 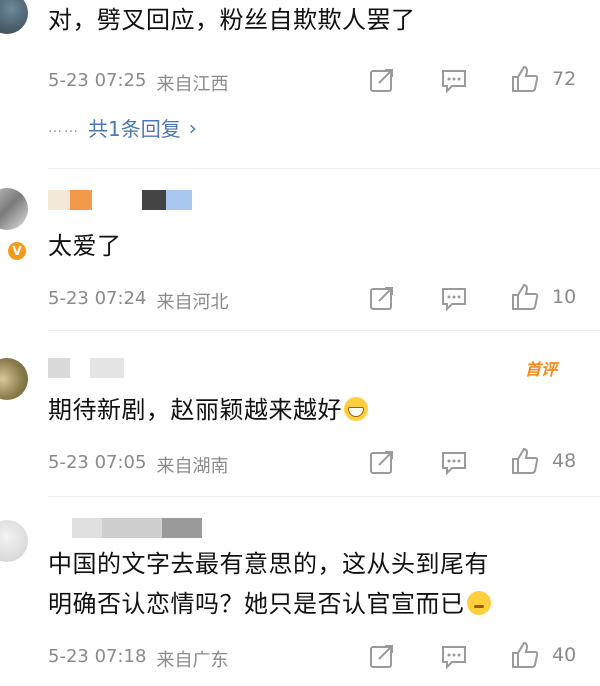 What do you see at coordinates (192, 127) in the screenshot?
I see `chevron-right-icon: ›` at bounding box center [192, 127].